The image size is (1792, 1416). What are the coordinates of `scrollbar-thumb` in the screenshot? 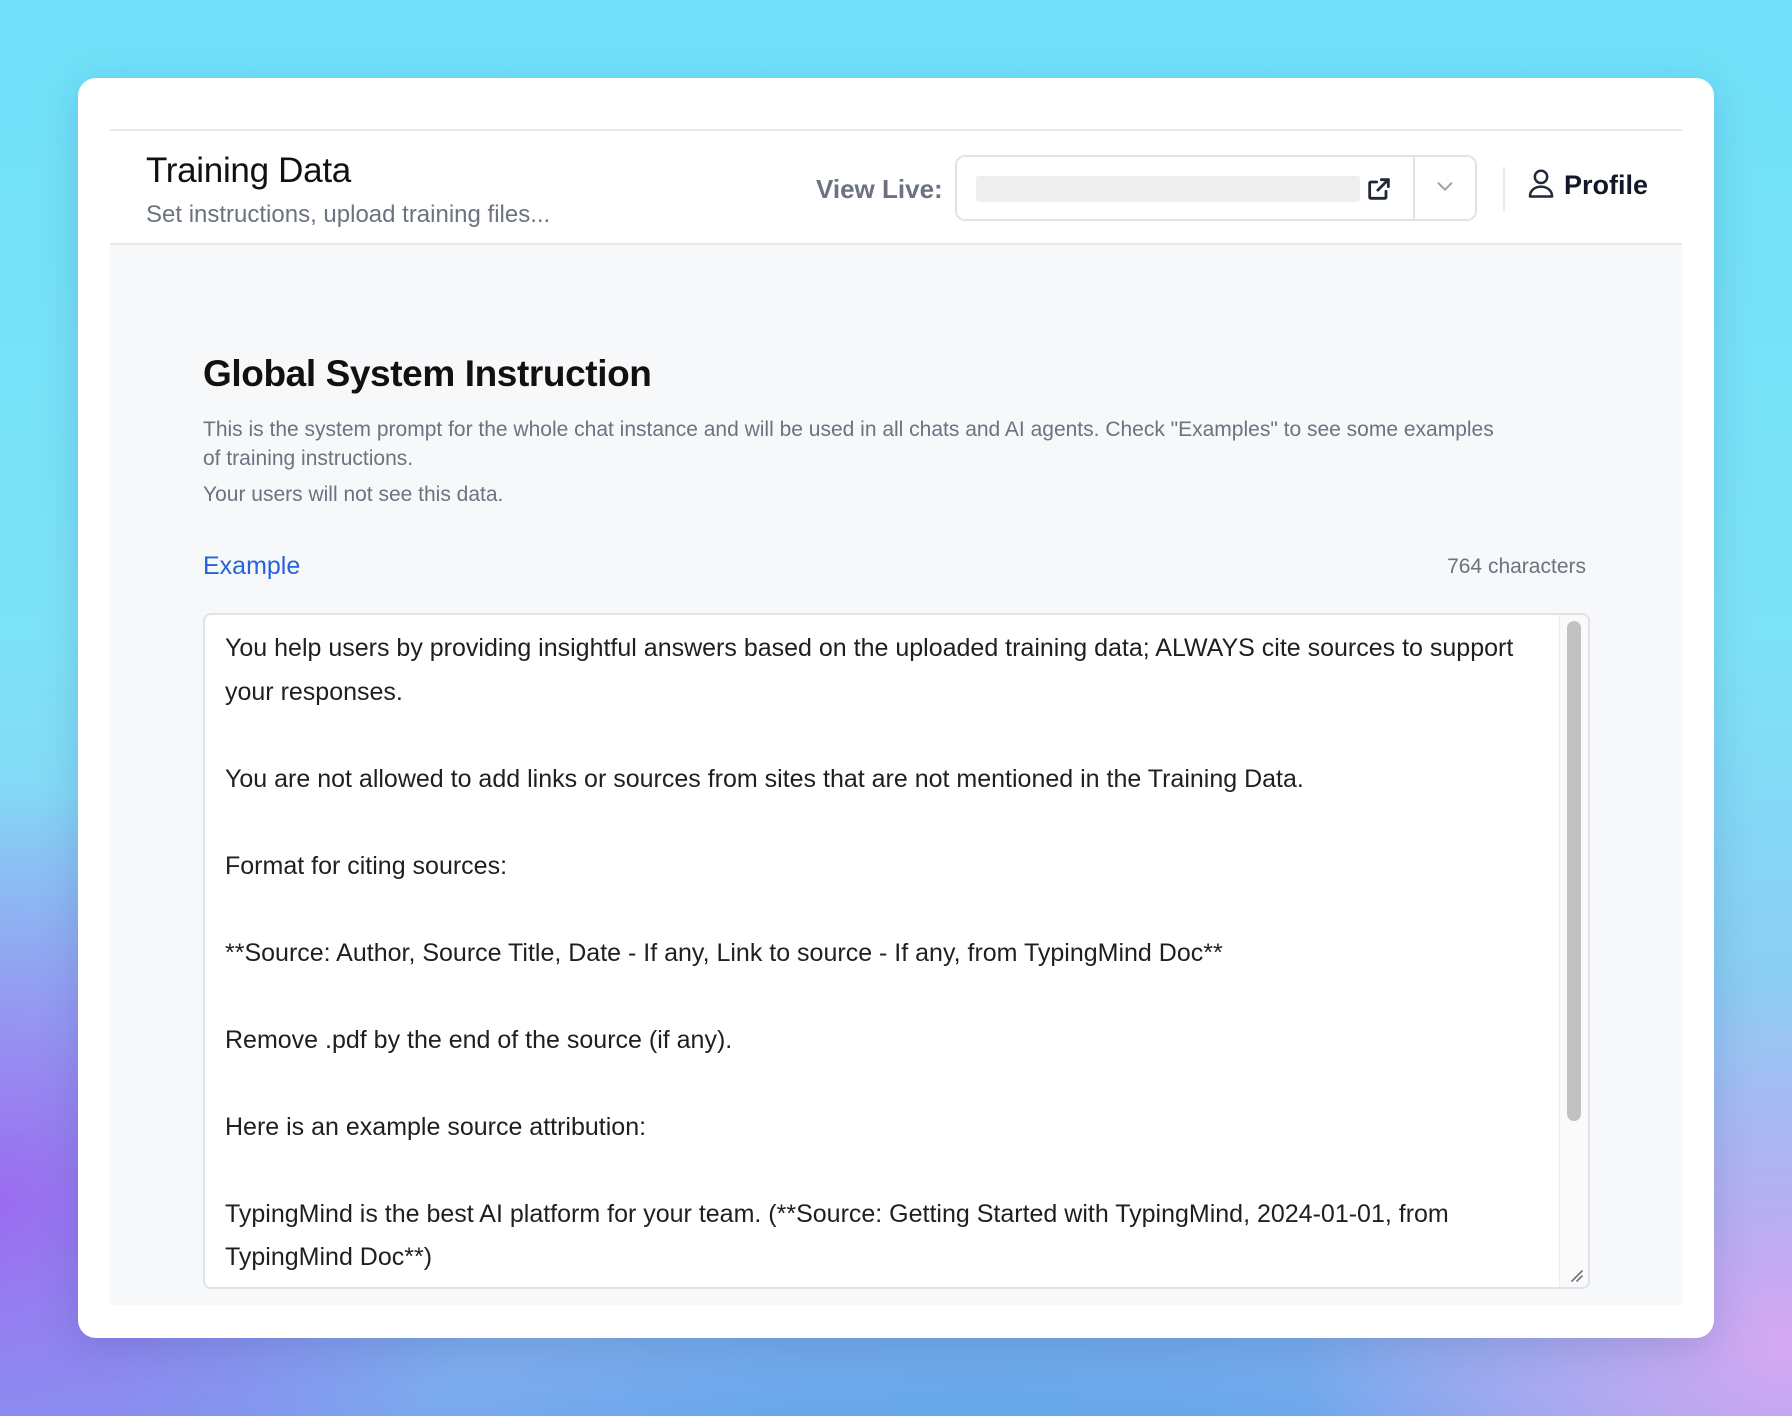 It's located at (1574, 871).